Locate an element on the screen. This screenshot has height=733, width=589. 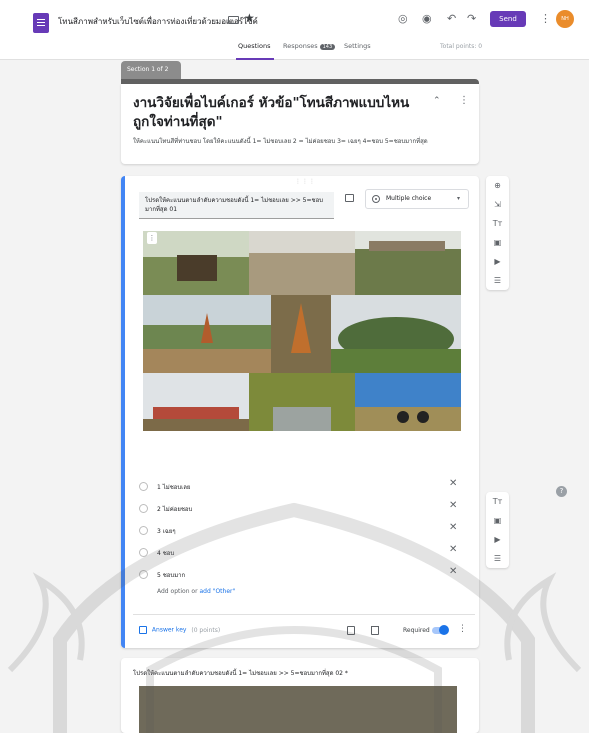
section-label: Section 1 of 2 is located at coordinates (151, 70).